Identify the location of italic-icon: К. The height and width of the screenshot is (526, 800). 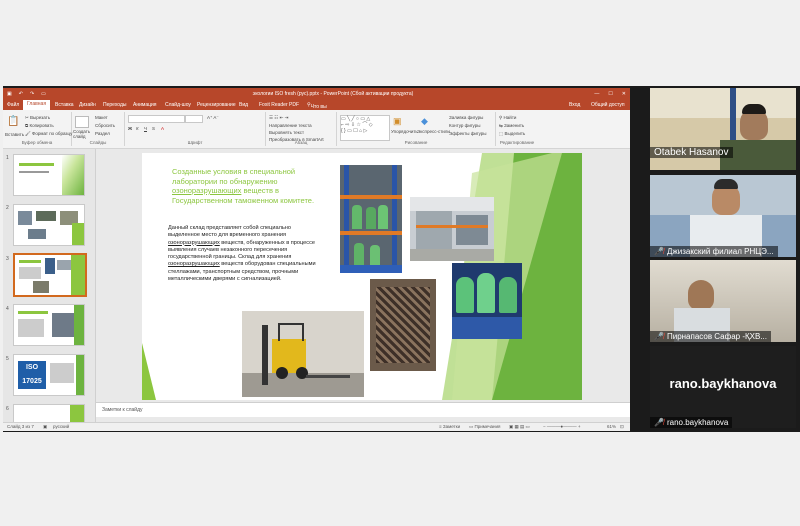
(137, 128).